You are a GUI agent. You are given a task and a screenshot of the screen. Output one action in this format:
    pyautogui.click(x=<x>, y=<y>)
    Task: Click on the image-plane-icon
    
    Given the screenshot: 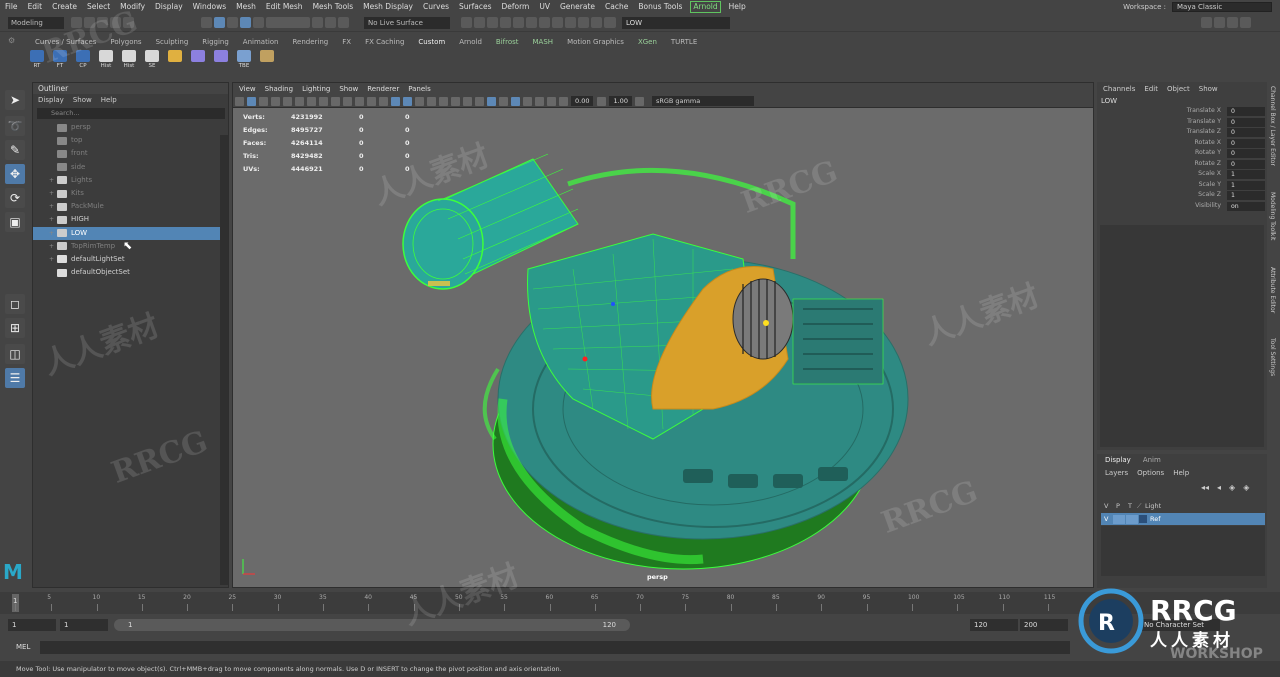 What is the action you would take?
    pyautogui.click(x=275, y=101)
    